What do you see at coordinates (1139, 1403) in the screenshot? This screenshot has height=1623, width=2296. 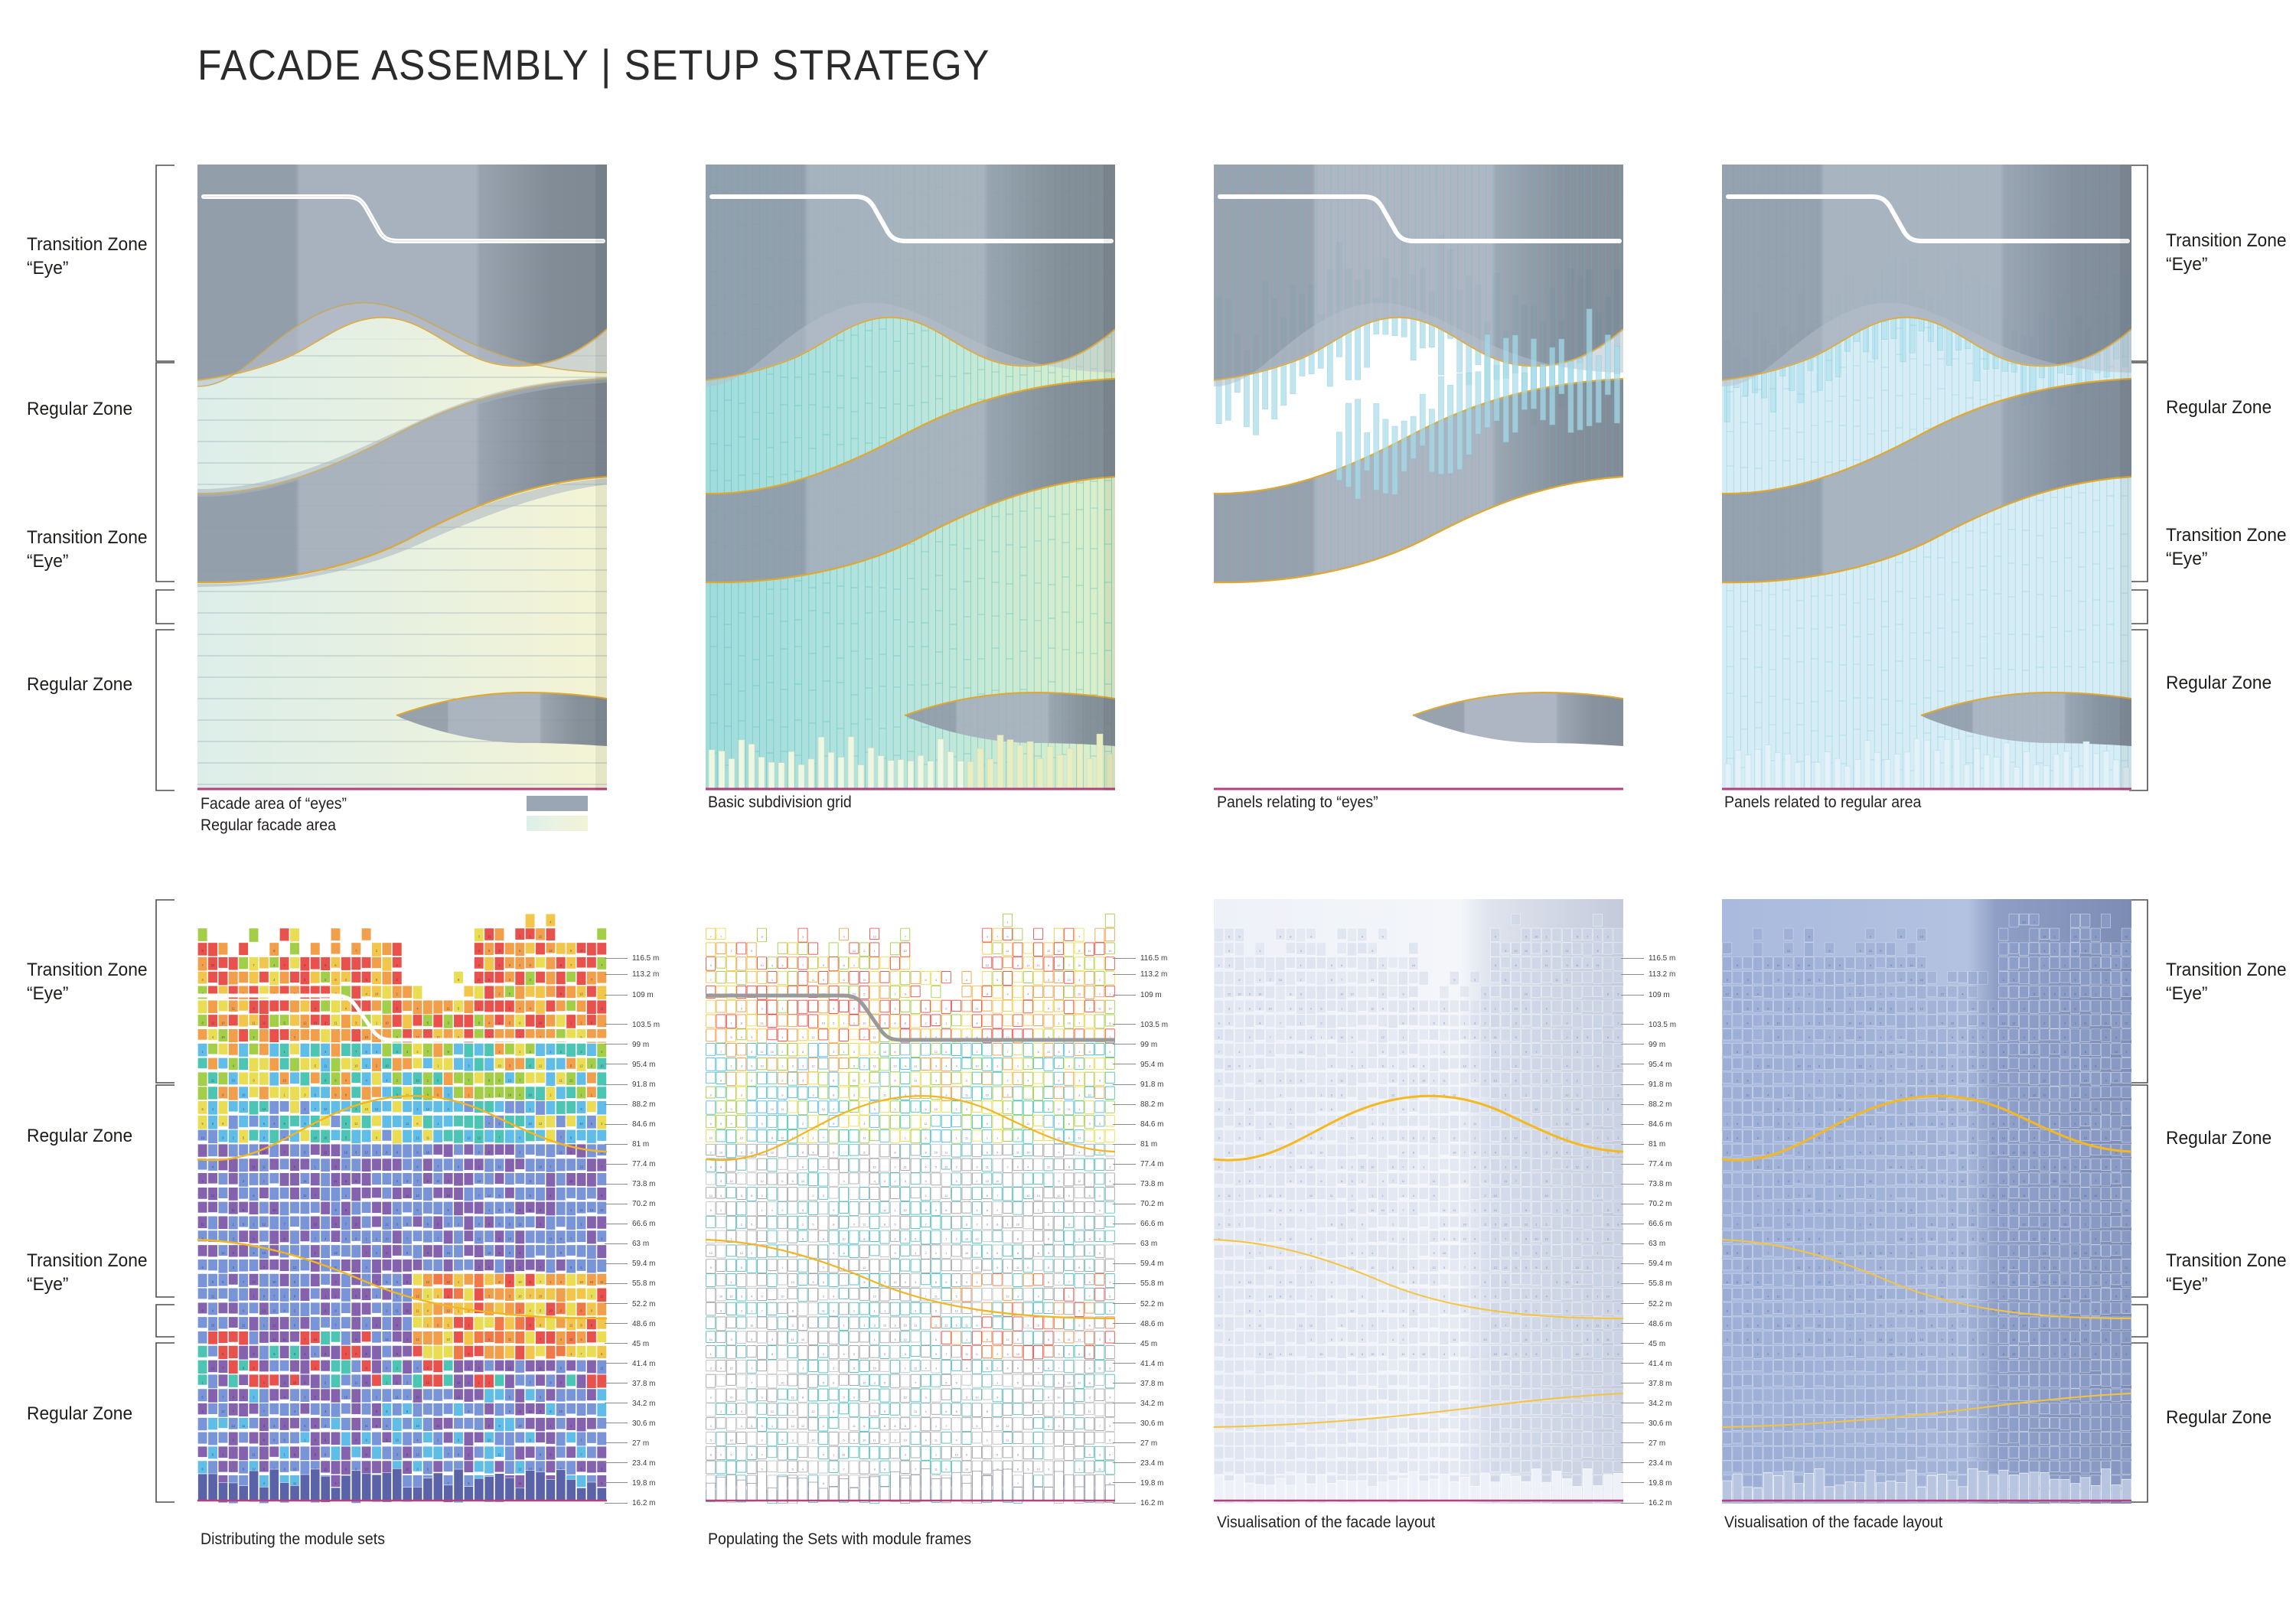 I see `elevation-row: 34.2 m` at bounding box center [1139, 1403].